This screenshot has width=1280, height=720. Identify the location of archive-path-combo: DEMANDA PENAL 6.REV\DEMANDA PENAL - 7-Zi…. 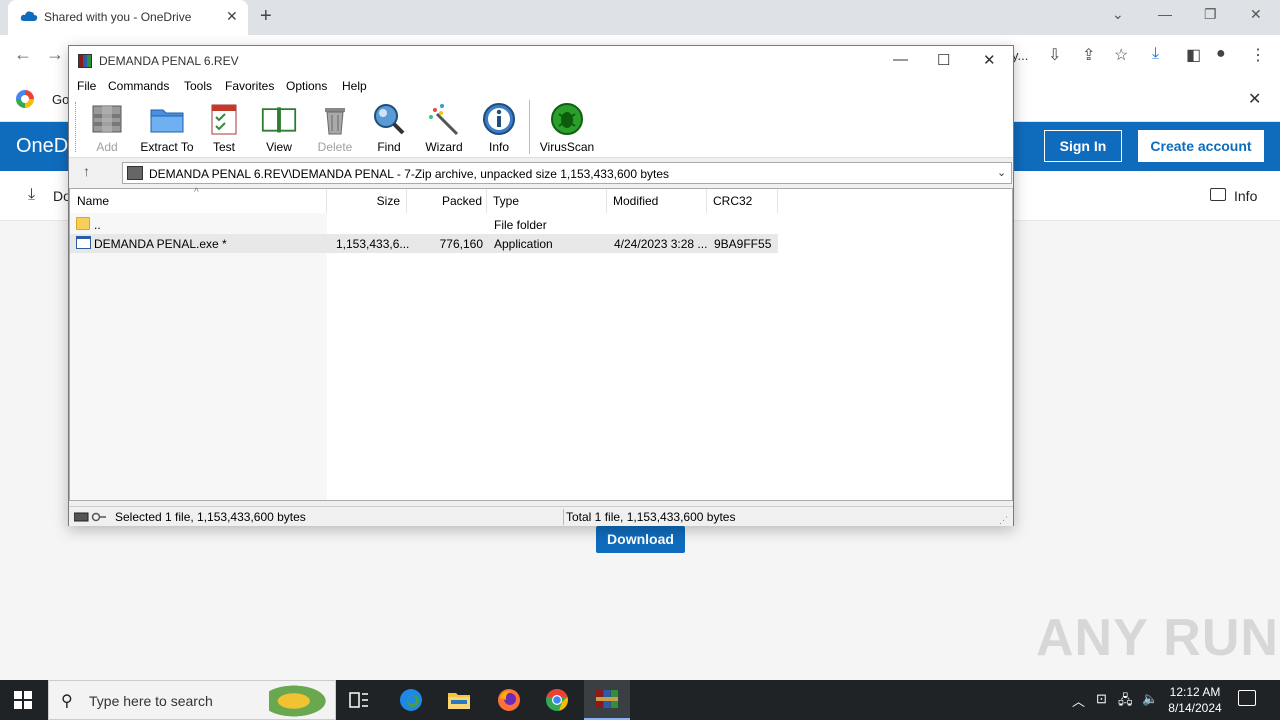
(567, 173).